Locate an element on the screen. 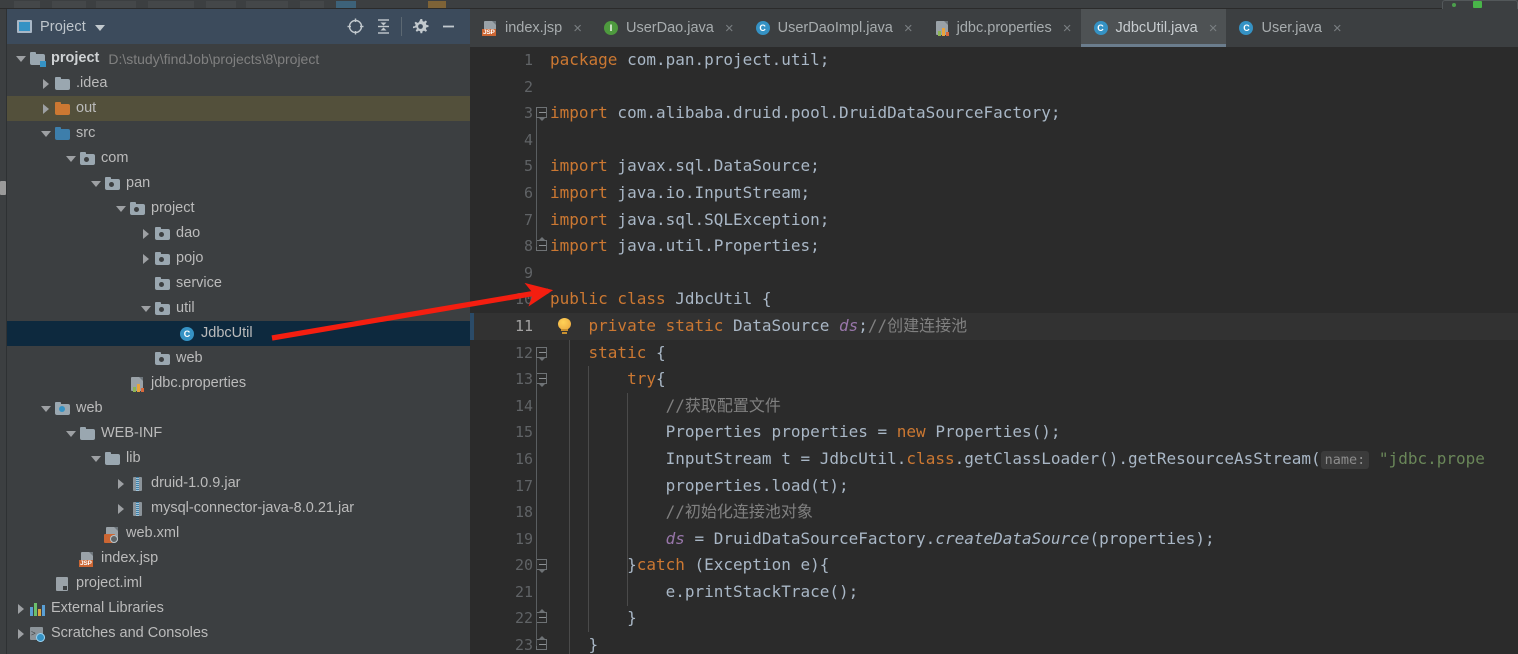  collapse-all-icon is located at coordinates (383, 27).